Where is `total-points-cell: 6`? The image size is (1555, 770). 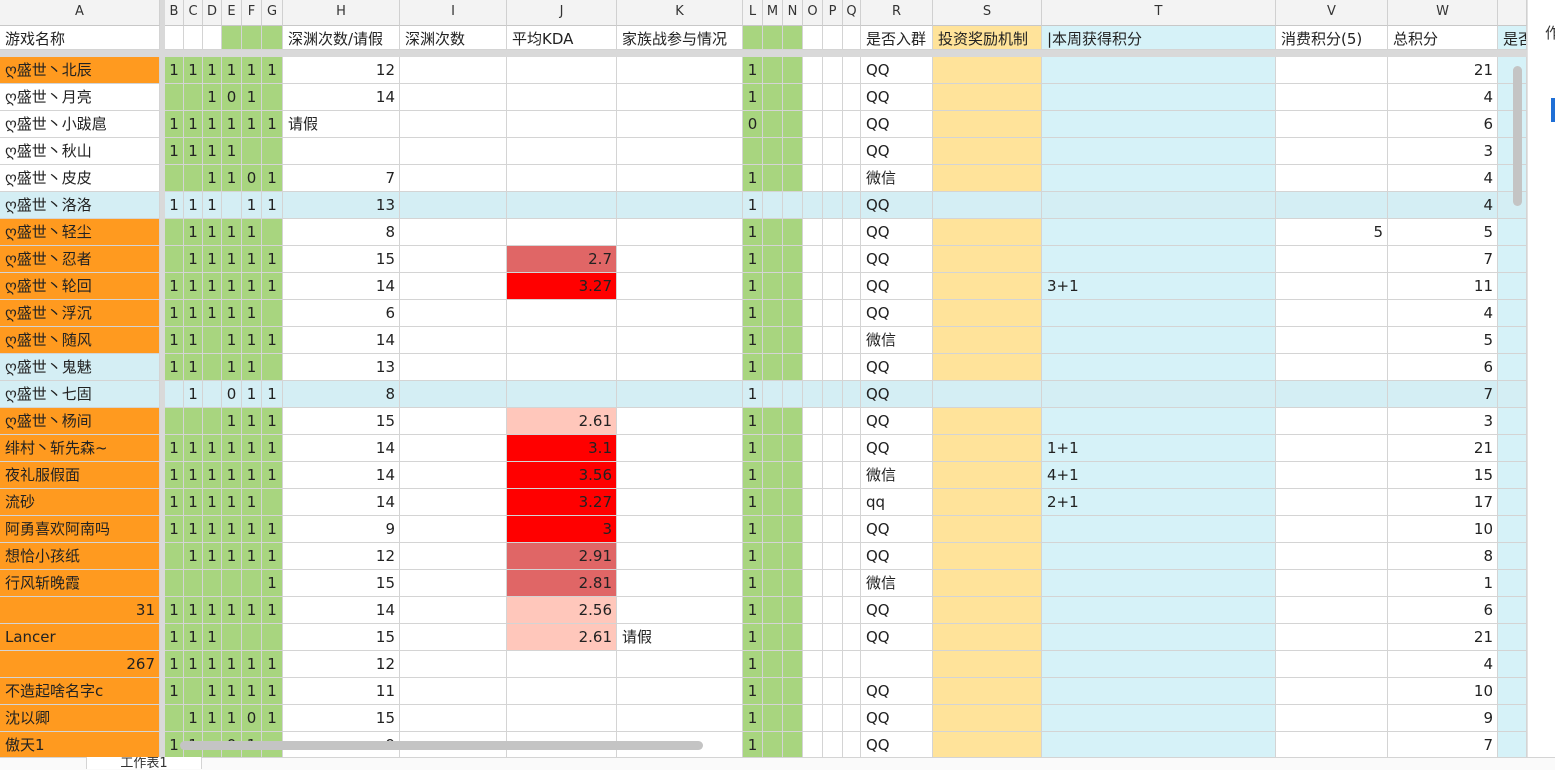 total-points-cell: 6 is located at coordinates (1443, 610).